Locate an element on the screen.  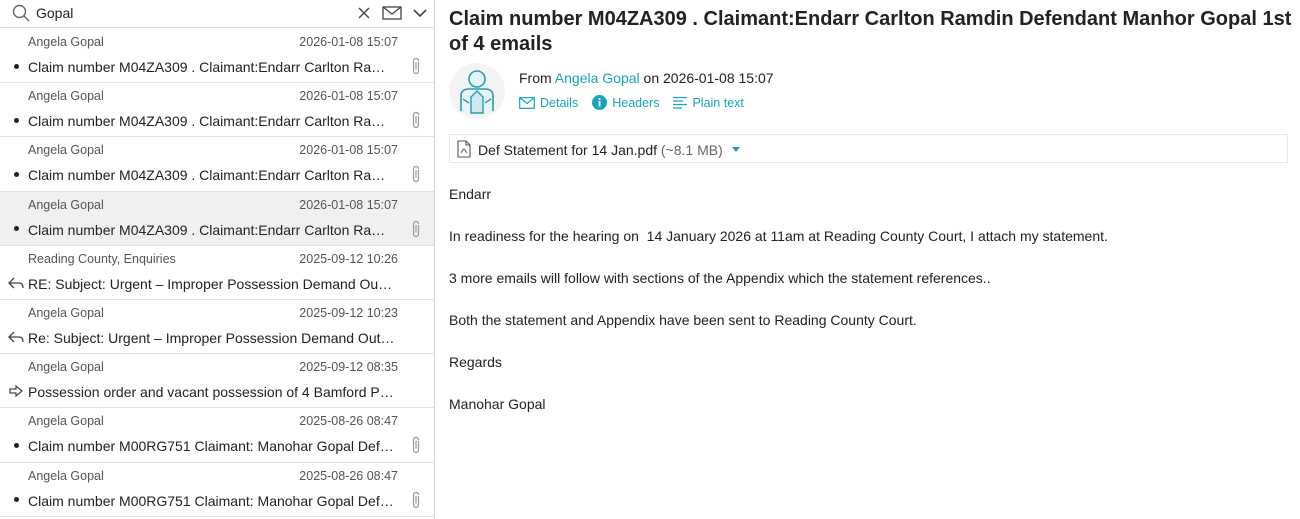
body-paragraph: Manohar Gopal is located at coordinates (497, 404).